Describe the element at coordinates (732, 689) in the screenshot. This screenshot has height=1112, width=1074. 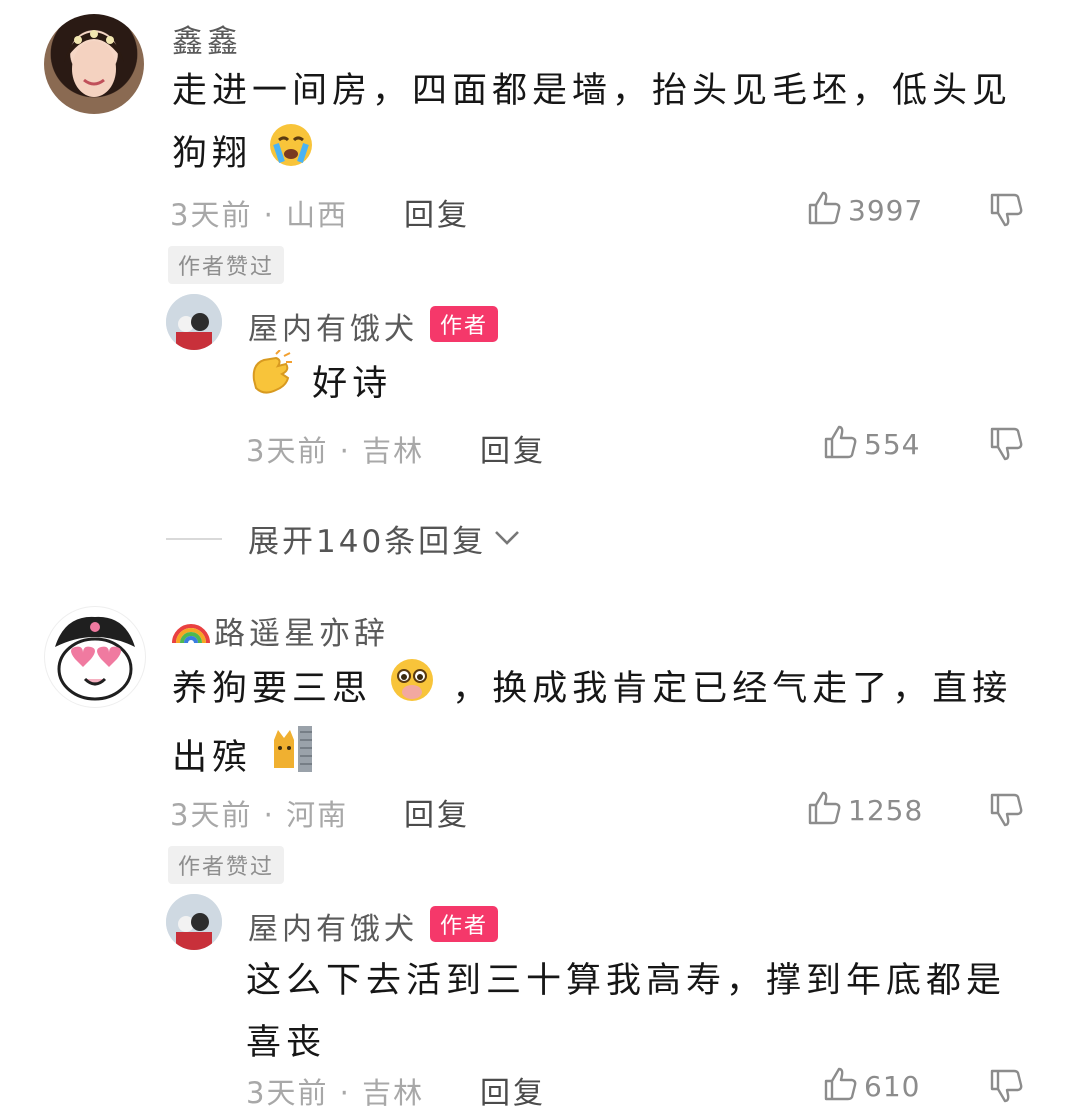
I see `comment-text-part-b: ，换成我肯定已经气走了，直接` at that location.